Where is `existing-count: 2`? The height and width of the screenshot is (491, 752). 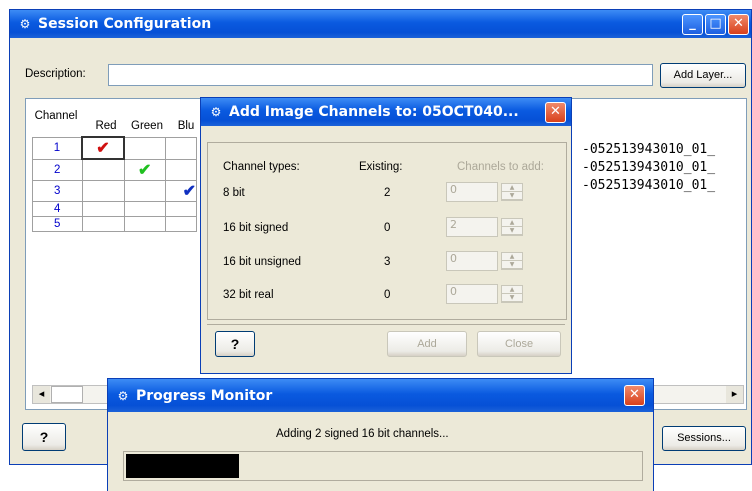
existing-count: 2 is located at coordinates (387, 193).